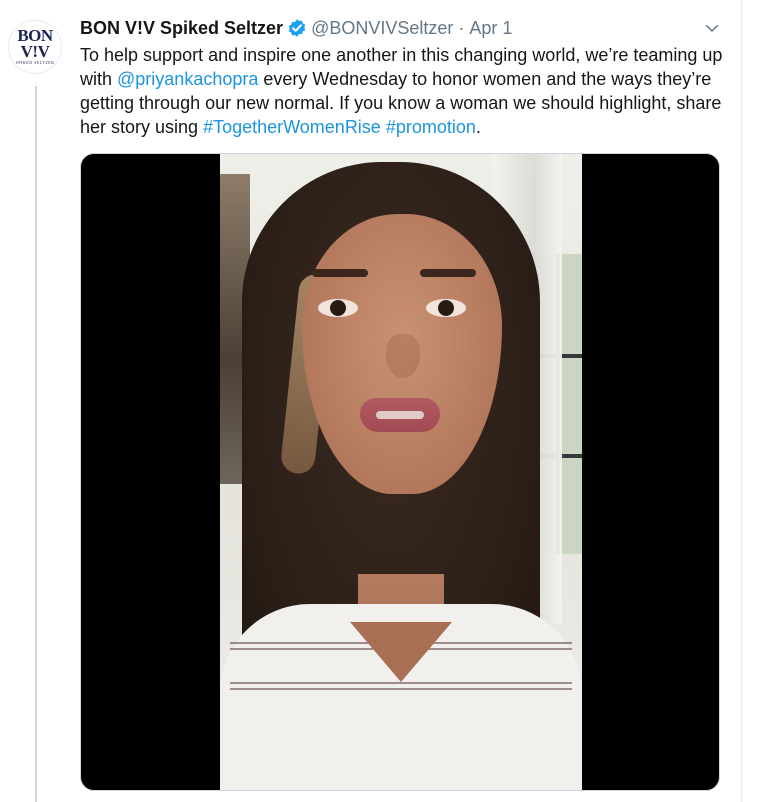 This screenshot has height=802, width=760. I want to click on avatar: BON V!V SPIKED SELTZER, so click(35, 47).